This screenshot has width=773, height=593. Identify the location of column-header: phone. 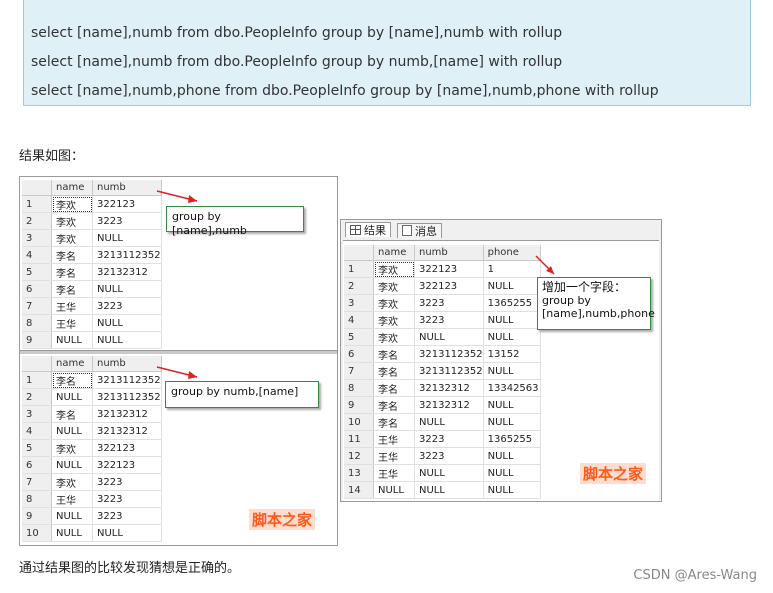
(512, 253).